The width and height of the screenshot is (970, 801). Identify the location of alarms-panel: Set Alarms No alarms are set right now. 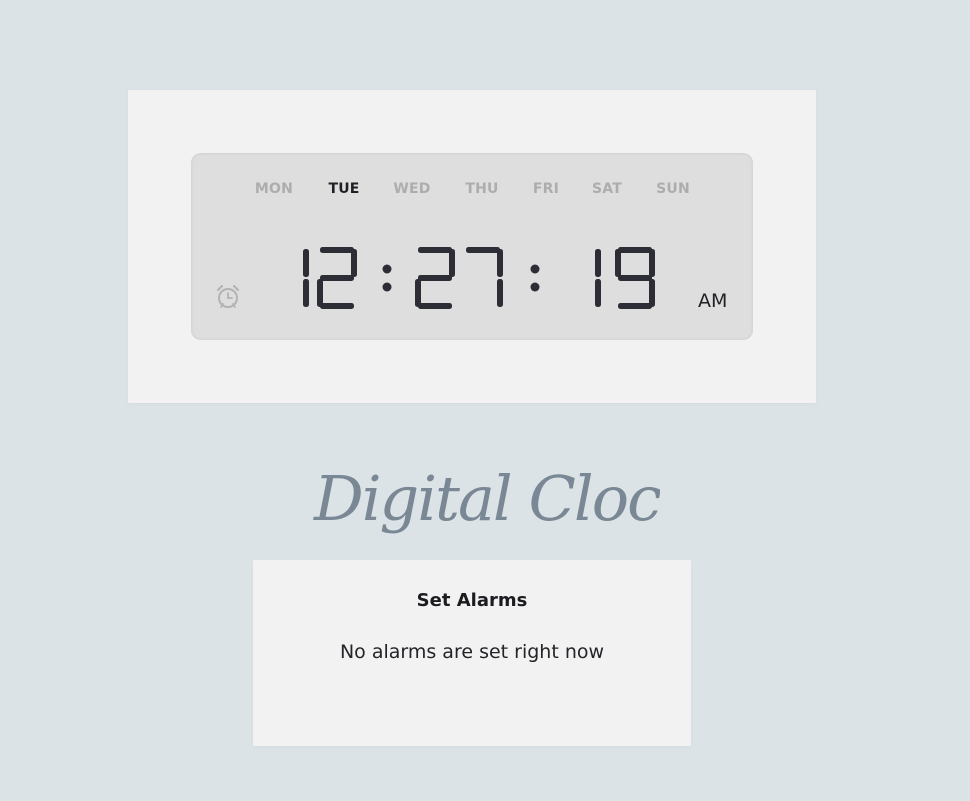
(472, 653).